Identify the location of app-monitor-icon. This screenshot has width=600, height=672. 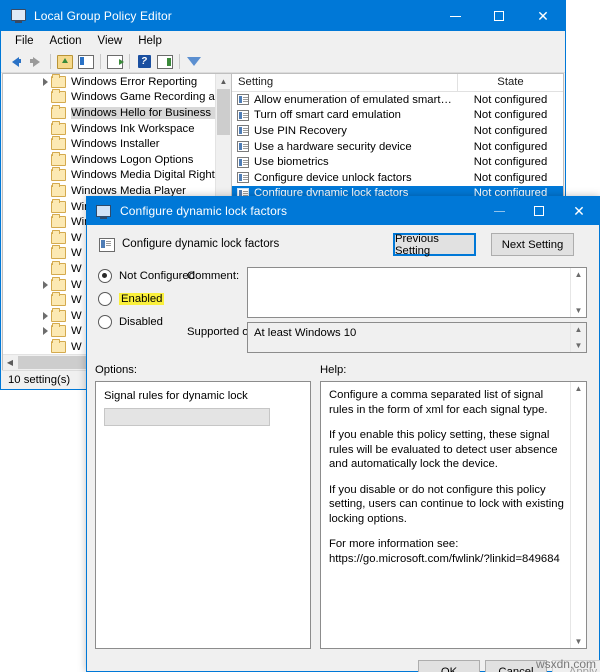
(18, 16).